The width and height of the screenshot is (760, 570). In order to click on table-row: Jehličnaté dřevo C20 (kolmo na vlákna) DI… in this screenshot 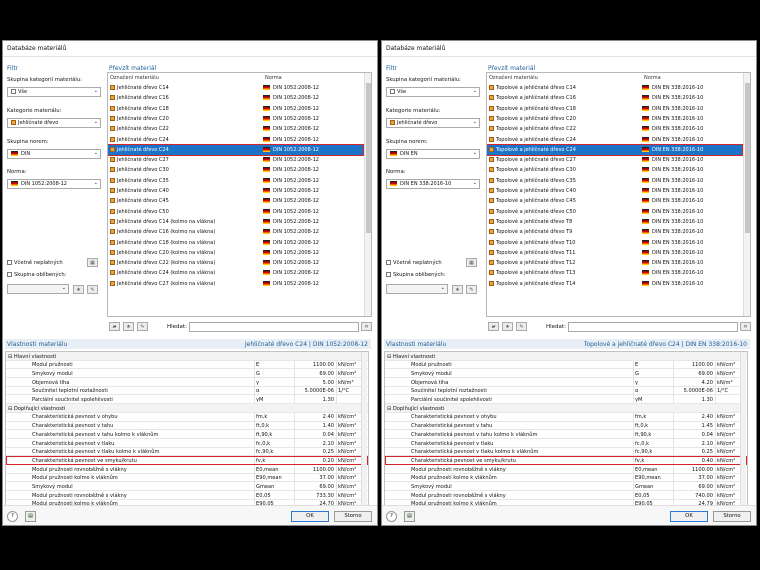, I will do `click(235, 253)`.